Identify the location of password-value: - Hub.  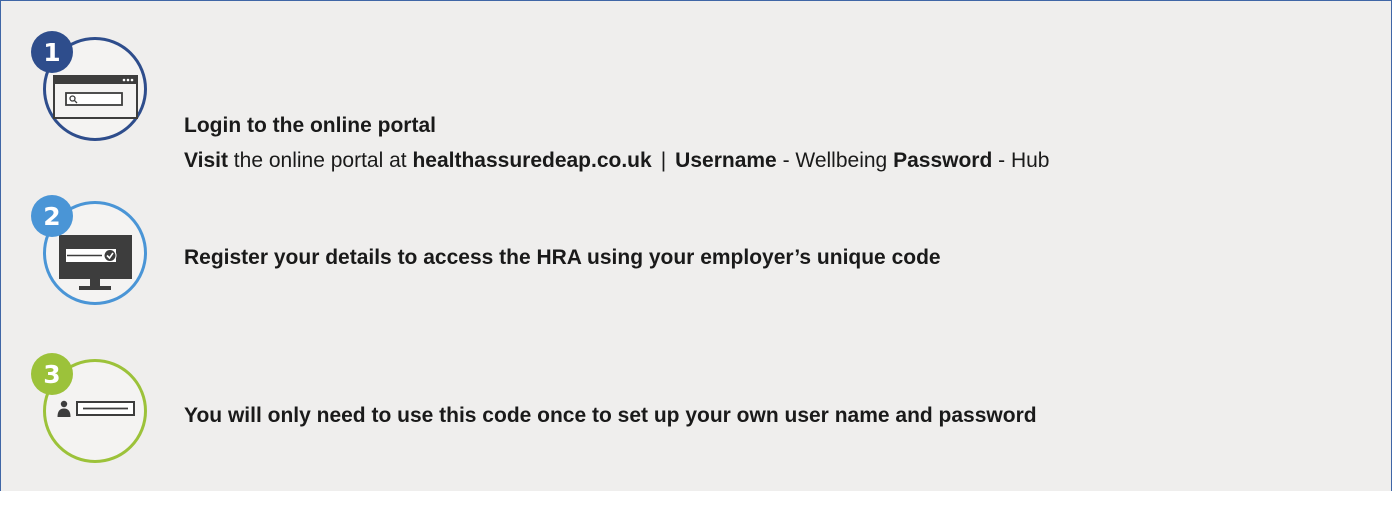
(1021, 160).